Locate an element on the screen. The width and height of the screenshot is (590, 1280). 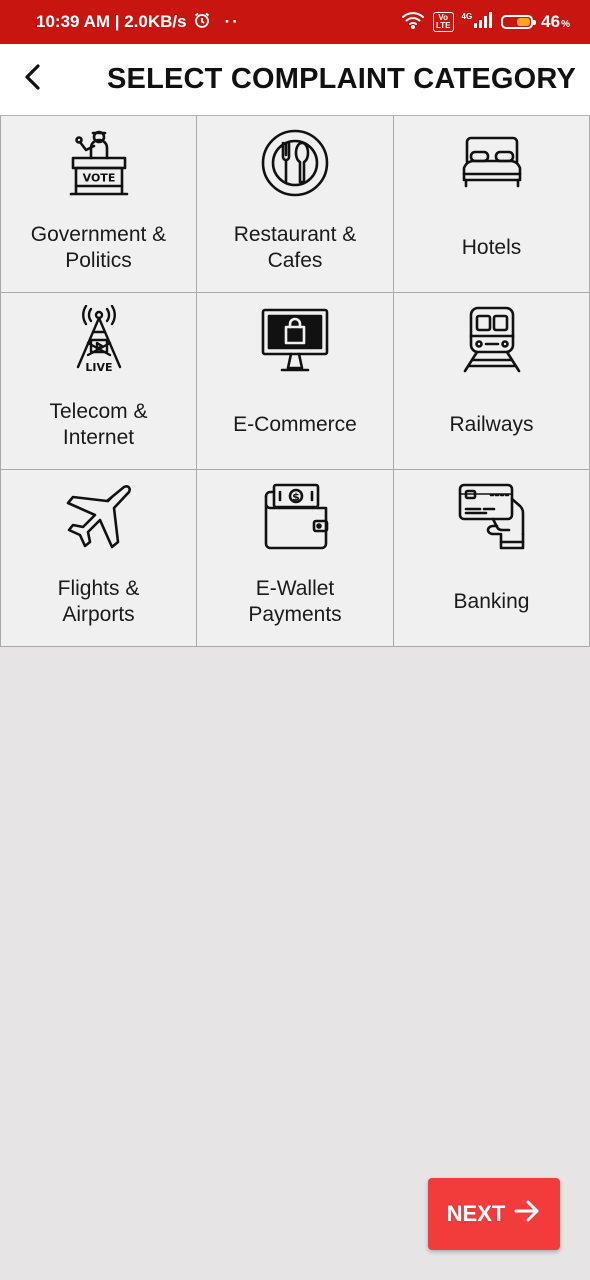
category-ecommerce: E-Commerce is located at coordinates (295, 381).